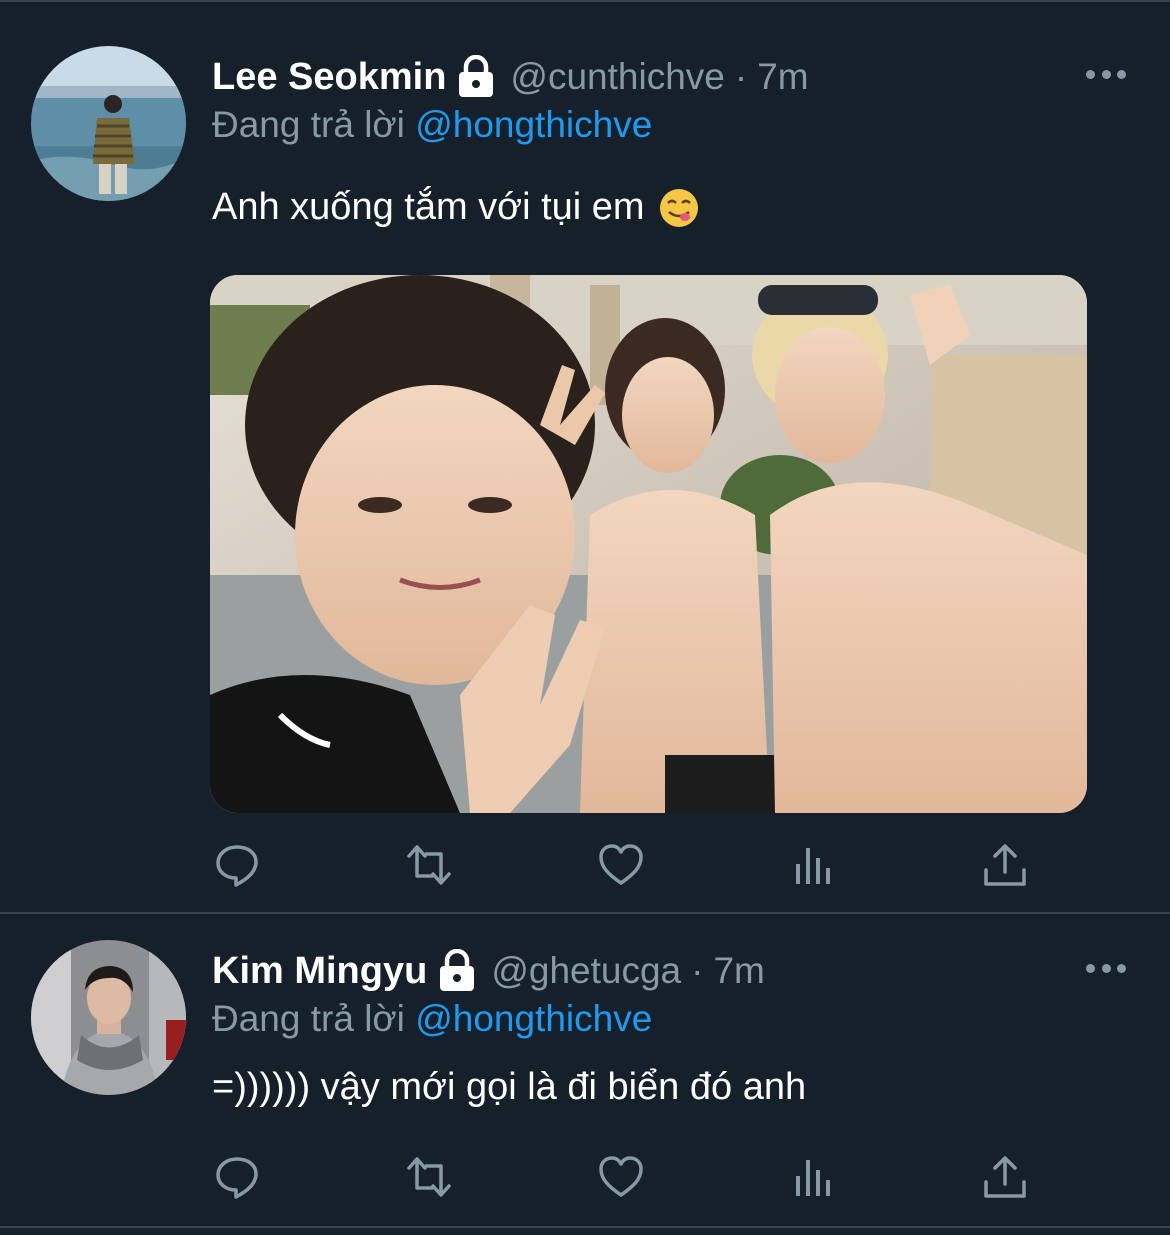 This screenshot has width=1170, height=1235. I want to click on author-handle: @ghetucga, so click(586, 971).